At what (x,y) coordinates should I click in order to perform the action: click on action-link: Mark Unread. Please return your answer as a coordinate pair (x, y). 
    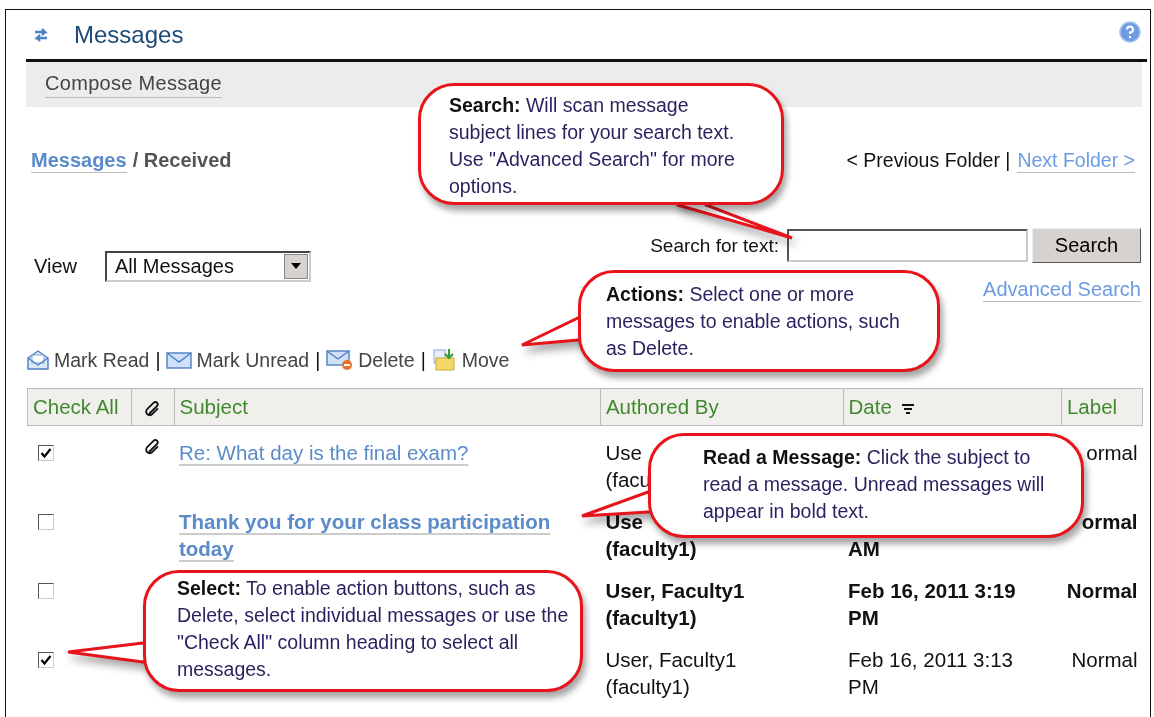
    Looking at the image, I should click on (238, 360).